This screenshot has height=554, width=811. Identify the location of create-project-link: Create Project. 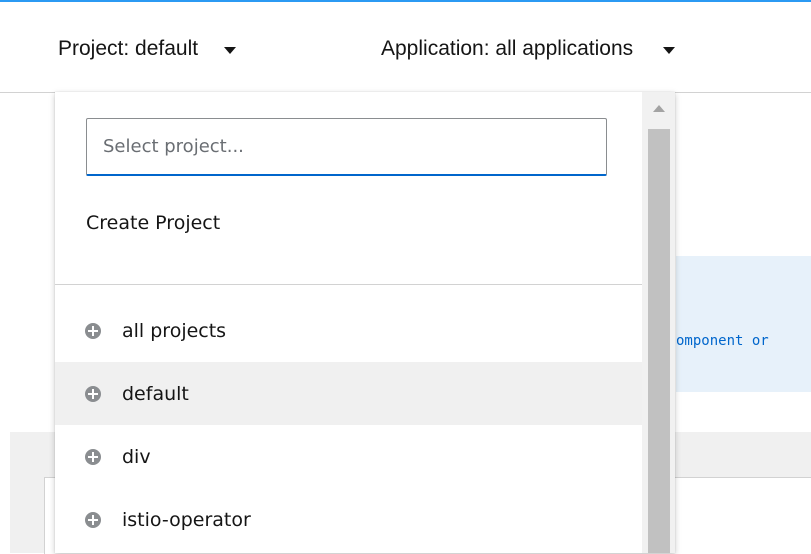
(153, 223).